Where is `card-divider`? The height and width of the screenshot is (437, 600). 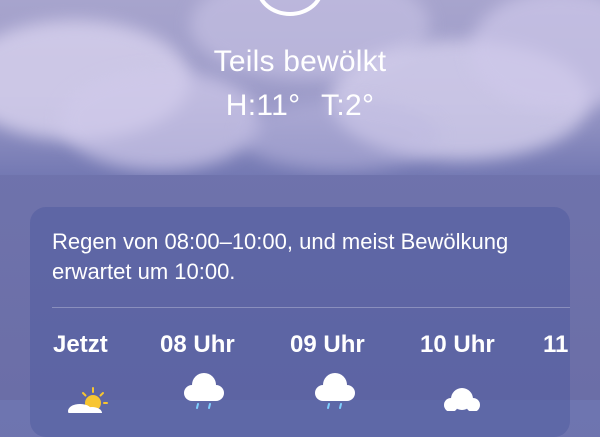
card-divider is located at coordinates (311, 307).